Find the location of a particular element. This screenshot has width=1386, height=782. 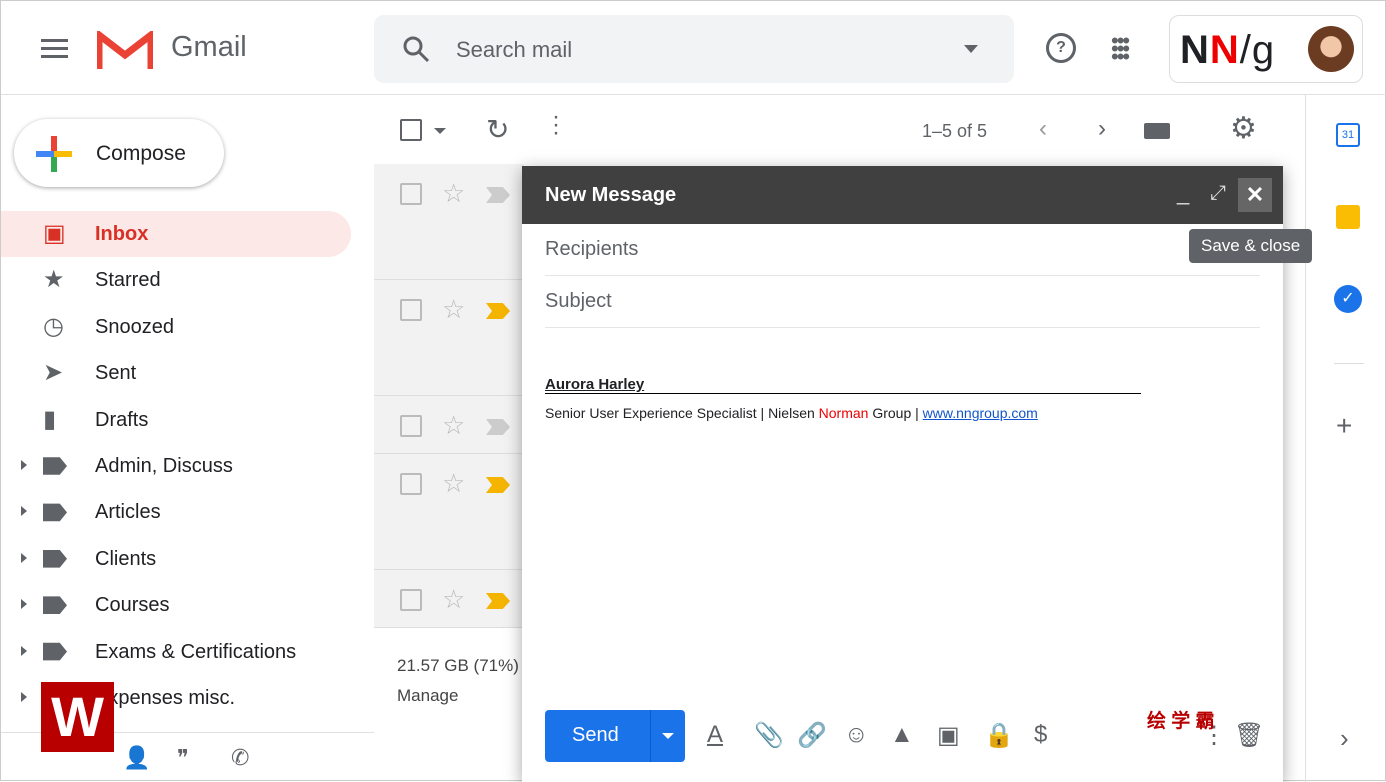

sidebar-item-starred: ★ Starred is located at coordinates (176, 280).